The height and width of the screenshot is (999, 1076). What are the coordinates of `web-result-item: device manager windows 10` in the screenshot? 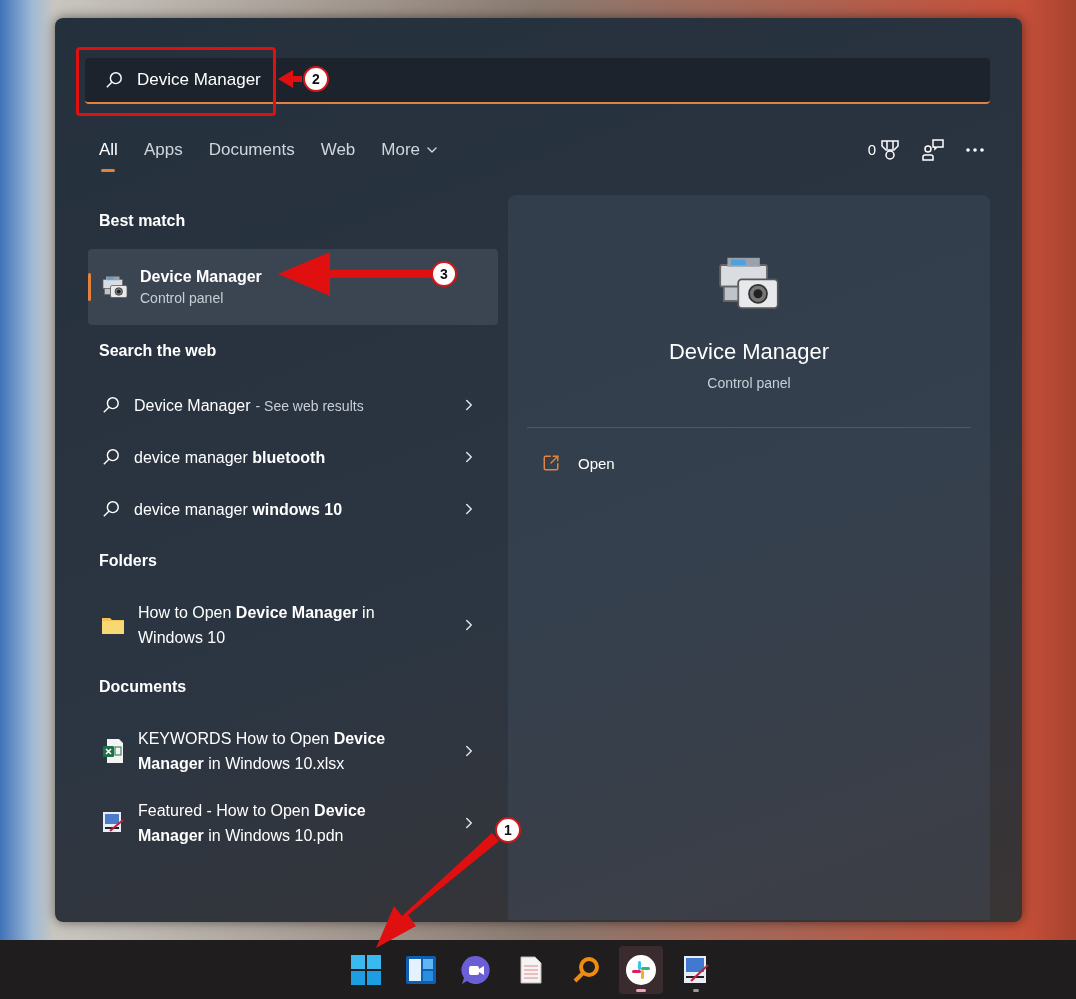 It's located at (292, 509).